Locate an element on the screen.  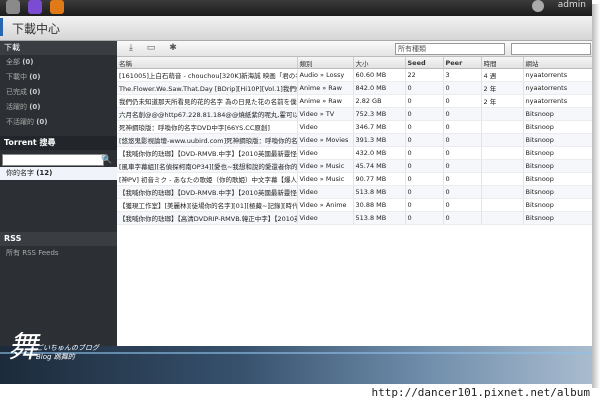
column-header-site: 網站 is located at coordinates (557, 63).